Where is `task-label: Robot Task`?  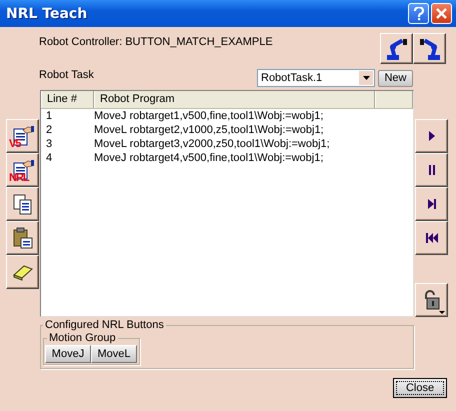
task-label: Robot Task is located at coordinates (67, 74).